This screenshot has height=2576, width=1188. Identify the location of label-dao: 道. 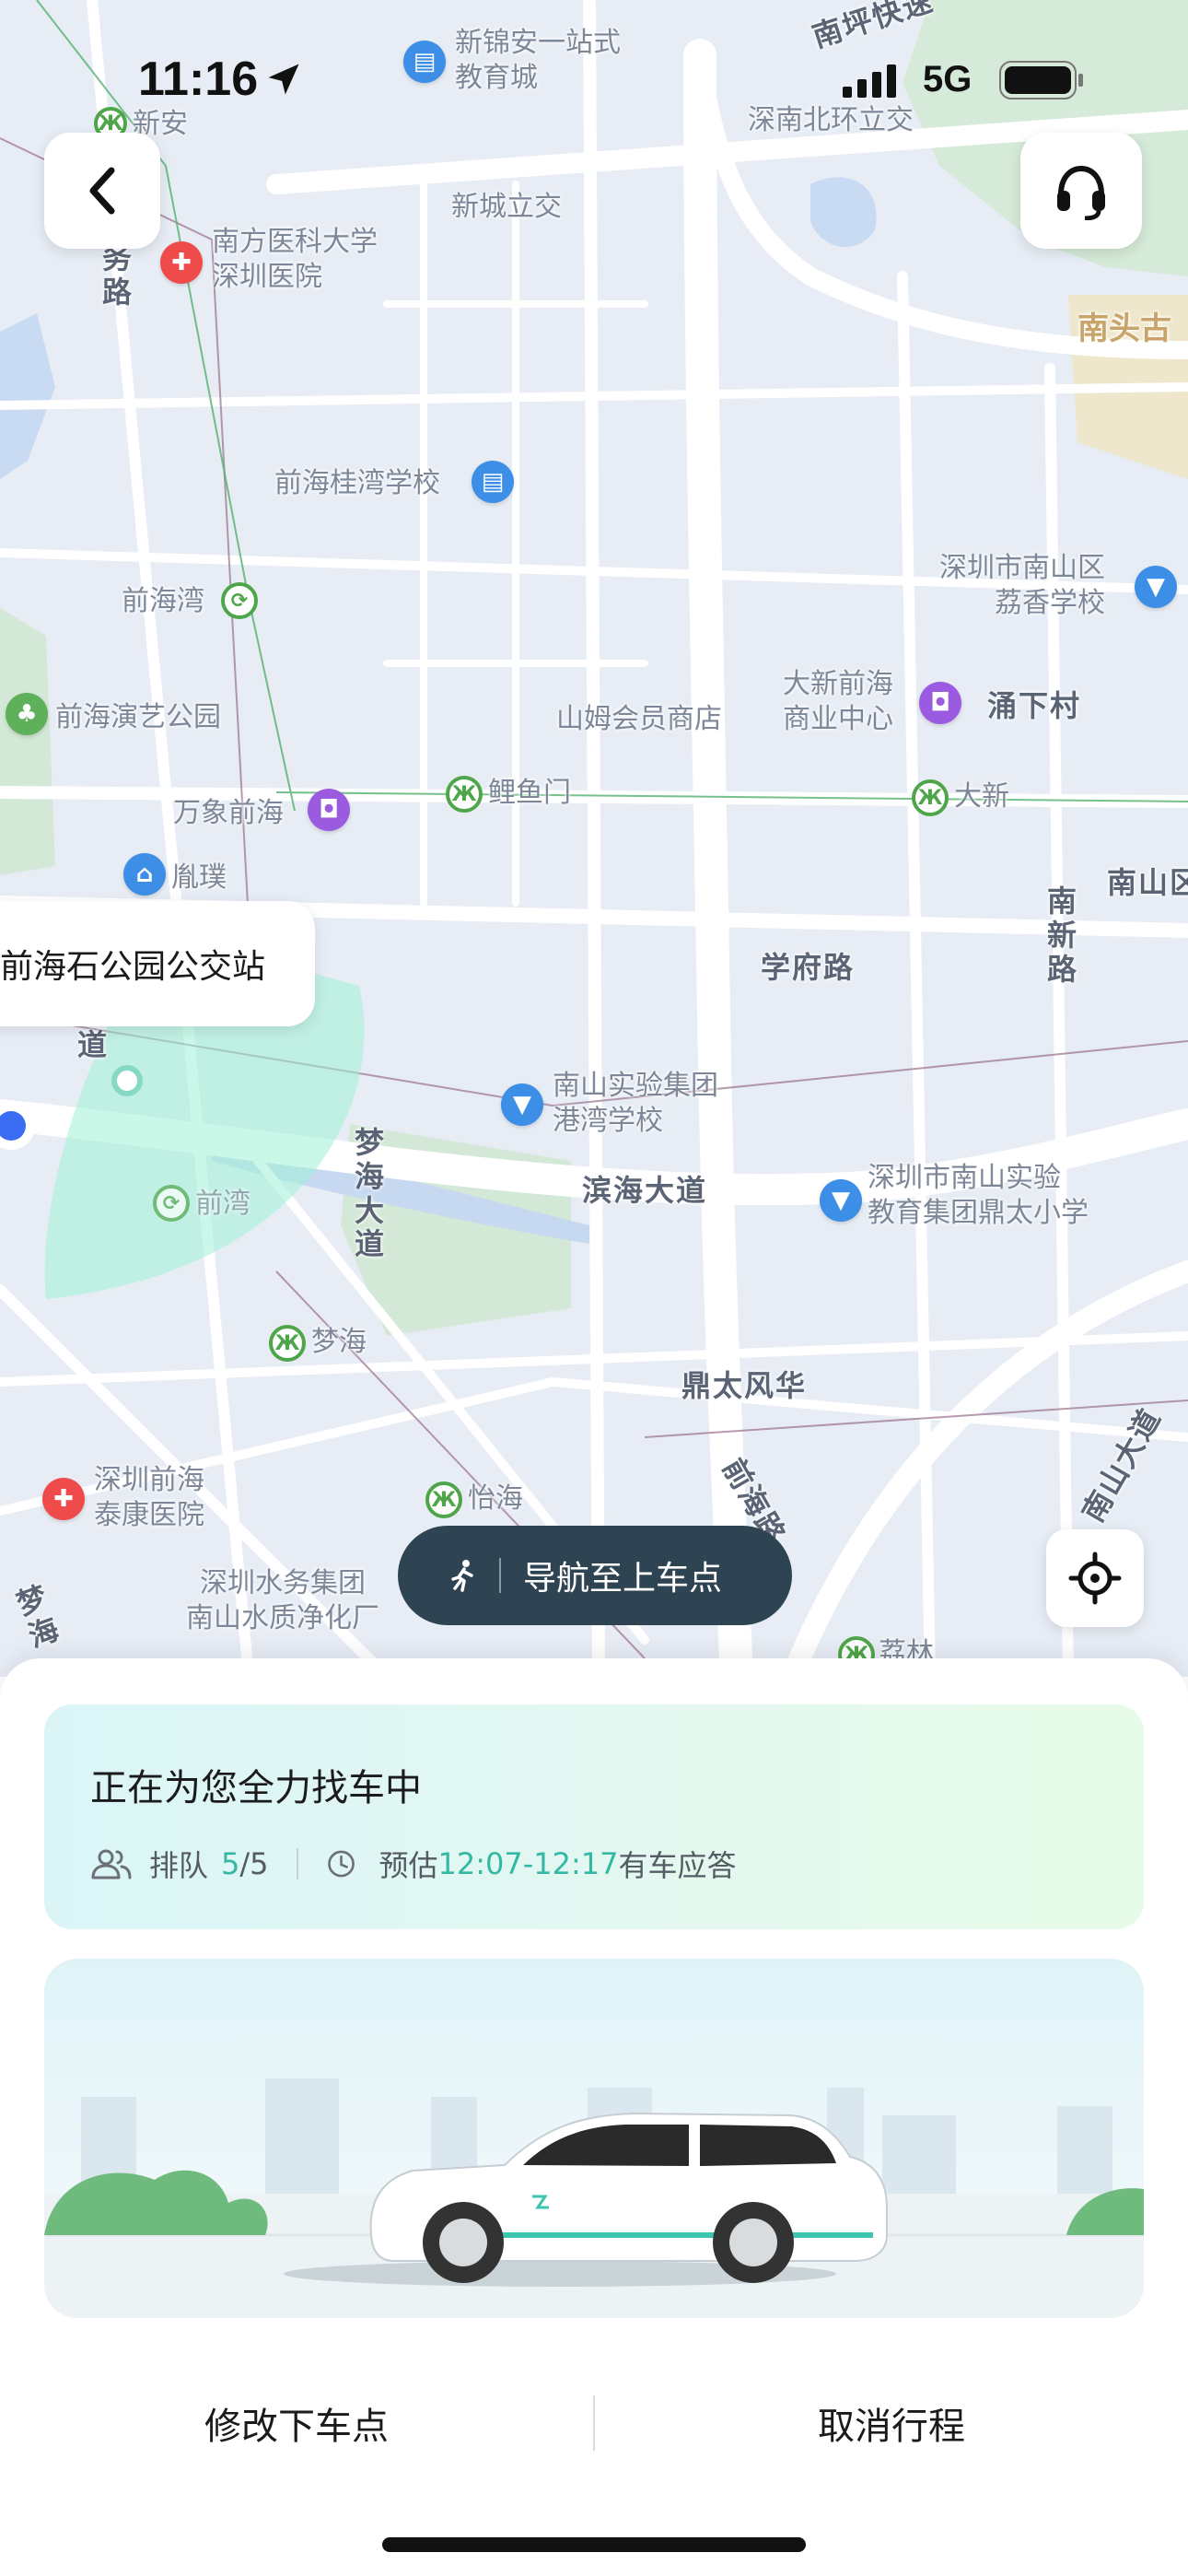
(93, 1044).